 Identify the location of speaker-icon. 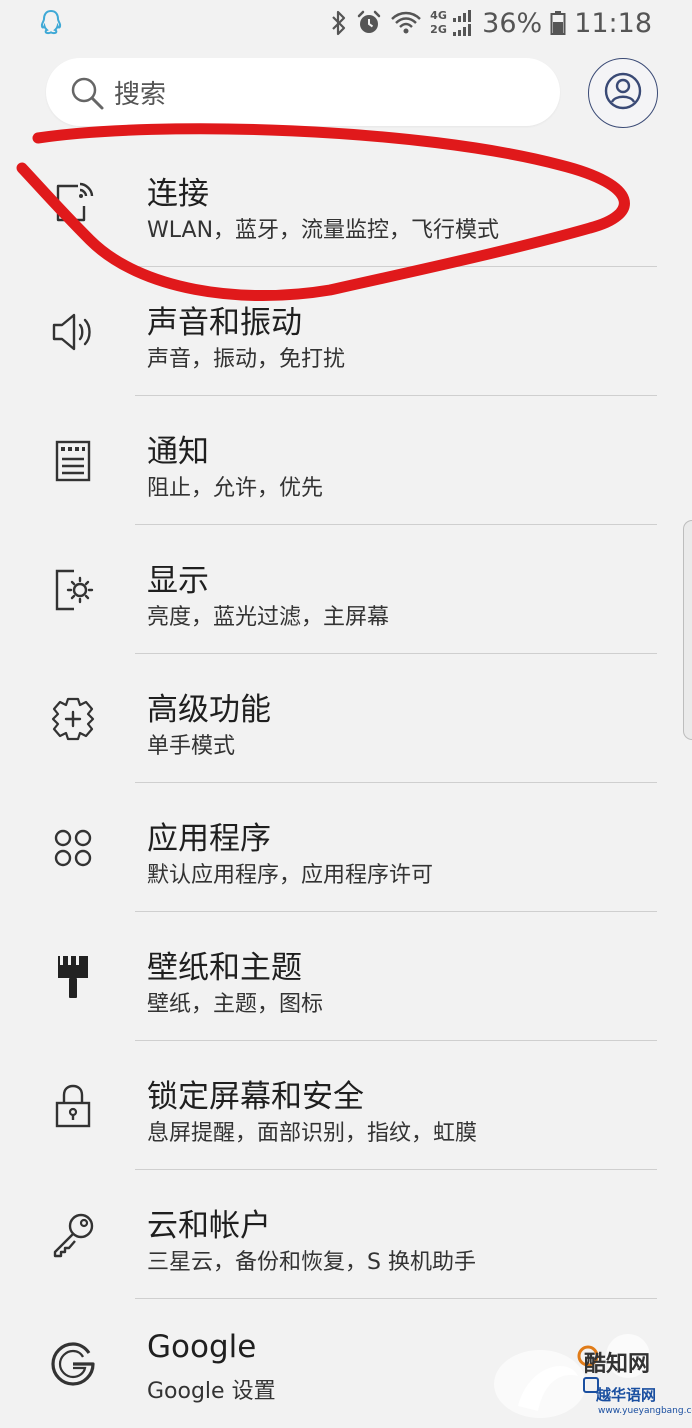
(73, 332).